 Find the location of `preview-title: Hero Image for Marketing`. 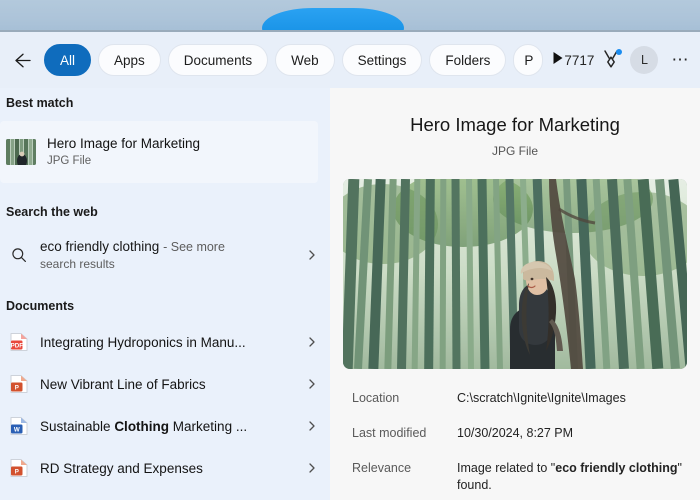

preview-title: Hero Image for Marketing is located at coordinates (515, 124).